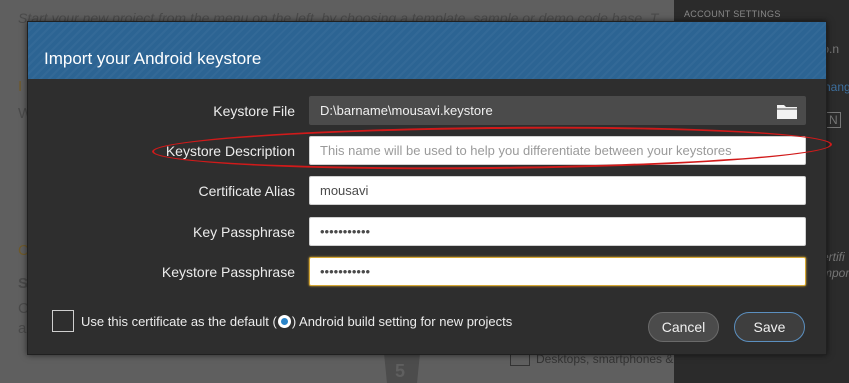  What do you see at coordinates (179, 321) in the screenshot?
I see `checkbox-label-before: Use this certificate as the default (` at bounding box center [179, 321].